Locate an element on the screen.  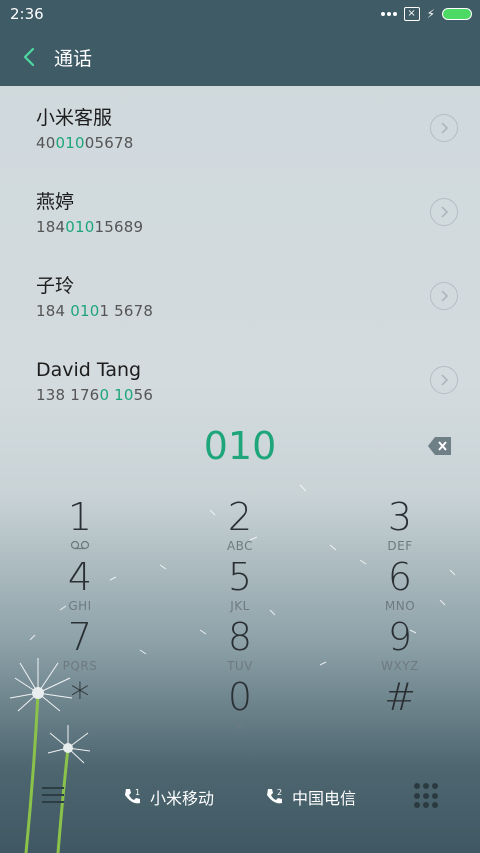
key-digit: 3 is located at coordinates (400, 517).